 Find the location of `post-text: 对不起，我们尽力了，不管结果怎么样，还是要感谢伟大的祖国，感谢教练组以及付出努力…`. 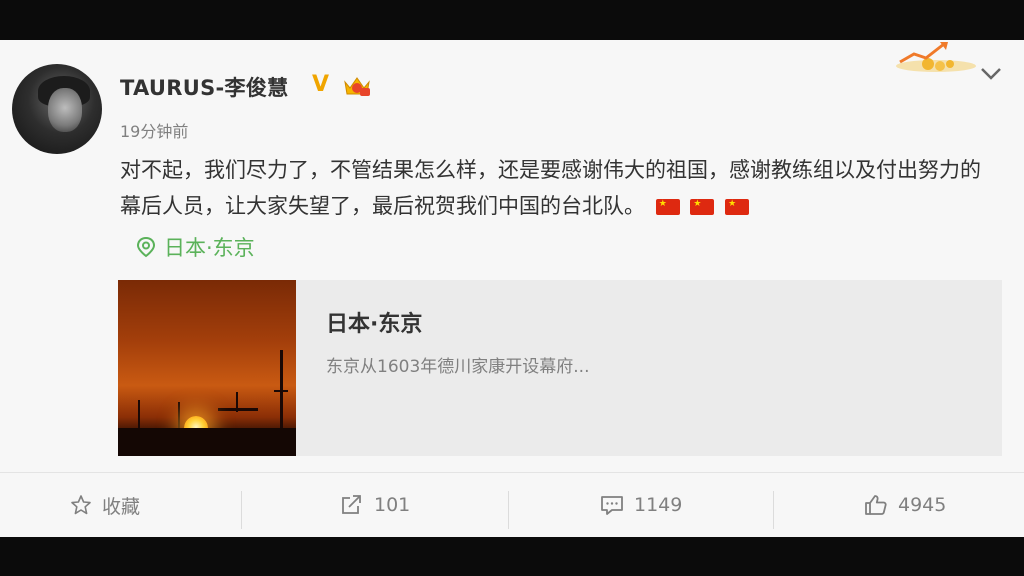

post-text: 对不起，我们尽力了，不管结果怎么样，还是要感谢伟大的祖国，感谢教练组以及付出努力… is located at coordinates (550, 188).